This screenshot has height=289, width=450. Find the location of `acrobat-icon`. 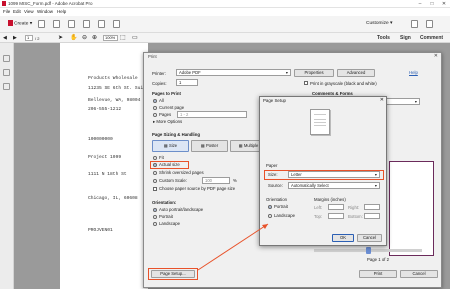

acrobat-icon is located at coordinates (4, 3).